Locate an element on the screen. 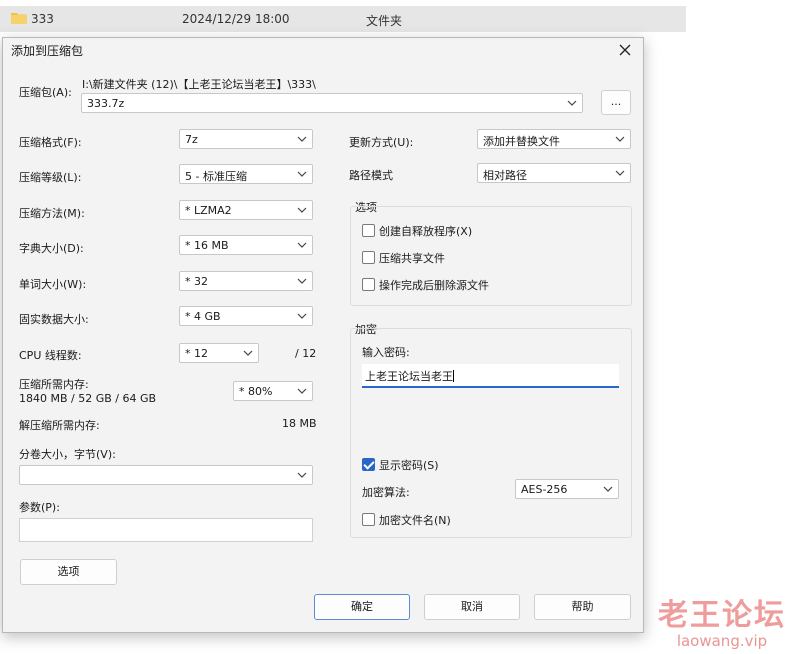  encryption-method-select: AES-256 is located at coordinates (567, 489).